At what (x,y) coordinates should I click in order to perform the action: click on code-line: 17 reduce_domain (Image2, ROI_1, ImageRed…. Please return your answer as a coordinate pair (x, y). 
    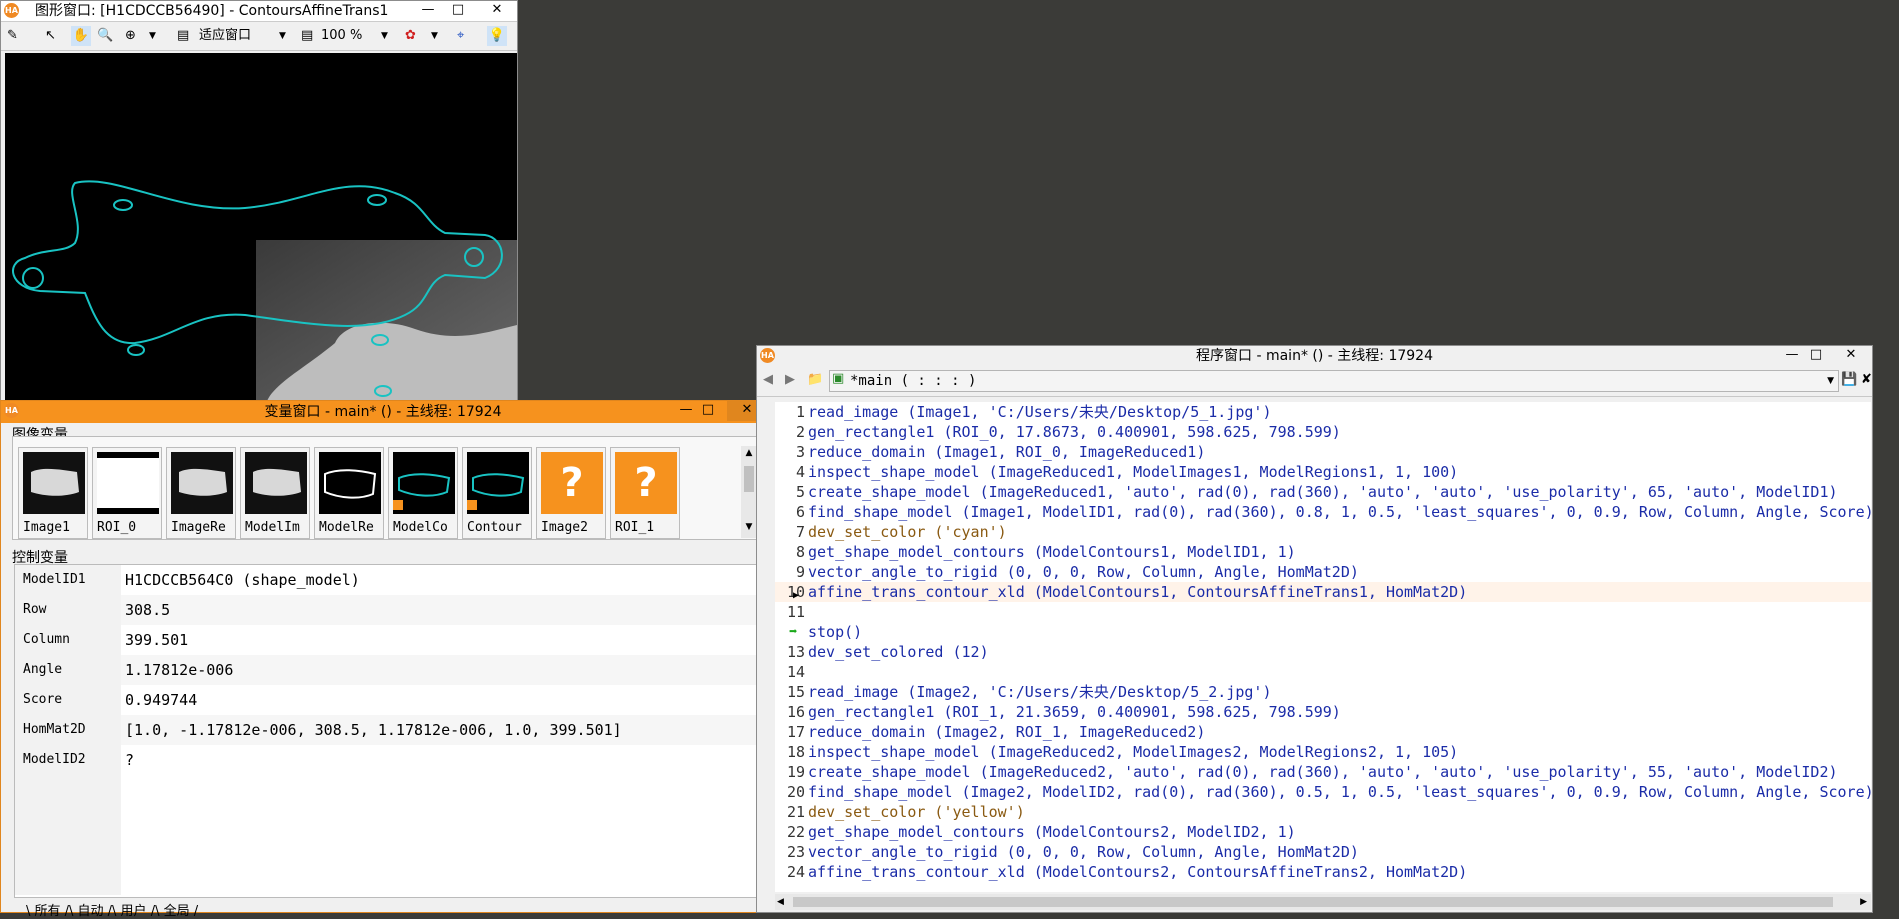
    Looking at the image, I should click on (1323, 732).